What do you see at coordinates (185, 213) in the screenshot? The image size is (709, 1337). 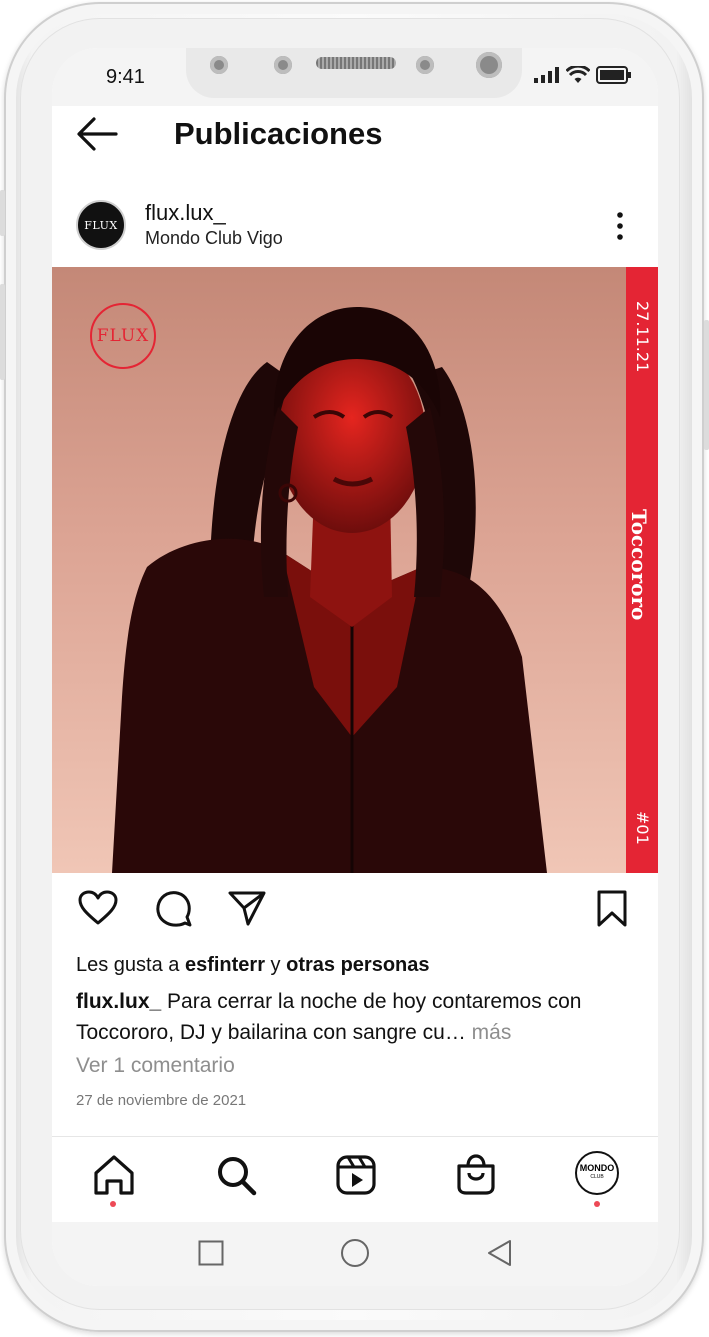 I see `post-username: flux.lux_` at bounding box center [185, 213].